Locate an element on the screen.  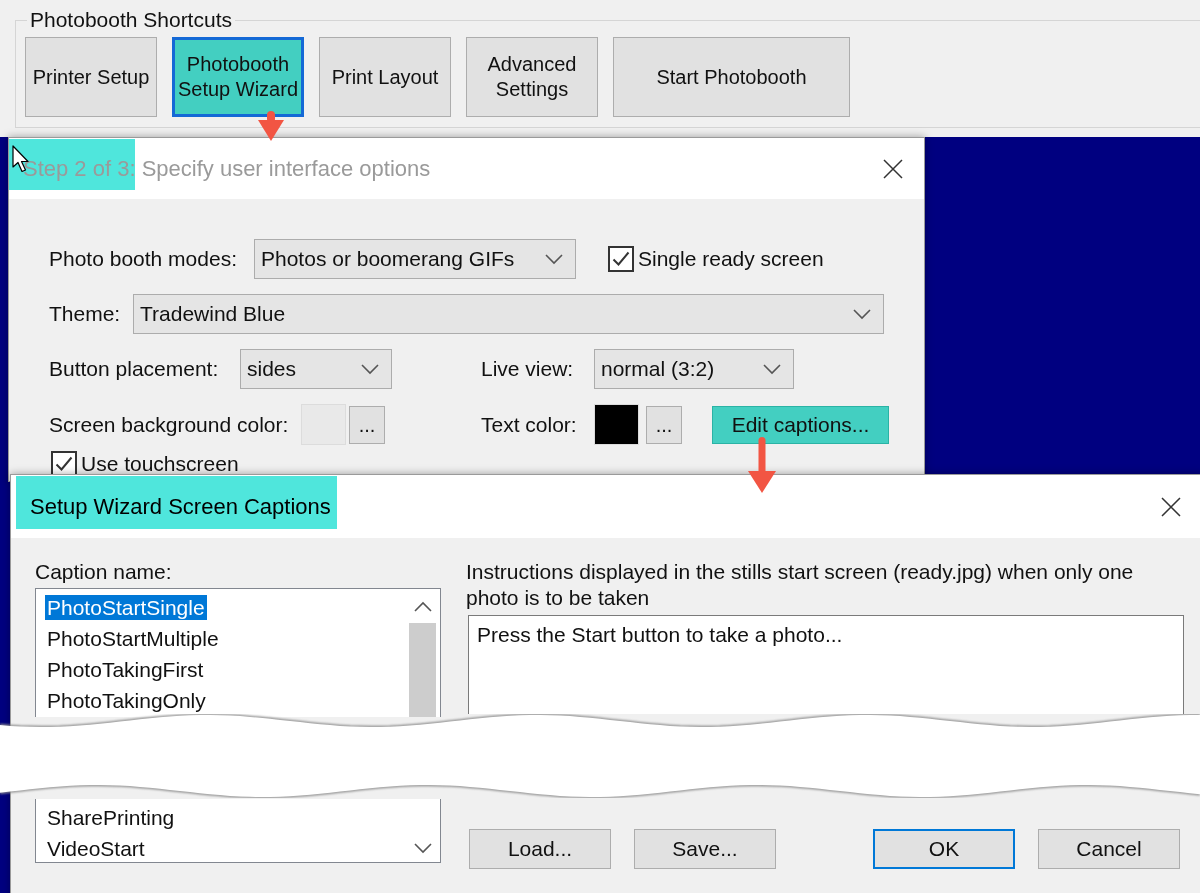
dialog-title: Setup Wizard Screen Captions is located at coordinates (175, 506).